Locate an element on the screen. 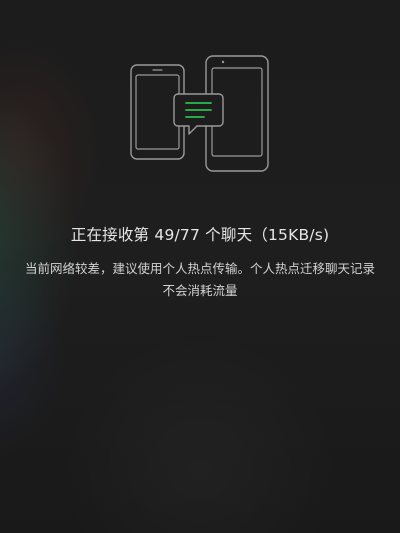 This screenshot has height=533, width=400. transfer-progress-status: 正在接收第 49/77 个聊天（15KB/s) is located at coordinates (200, 235).